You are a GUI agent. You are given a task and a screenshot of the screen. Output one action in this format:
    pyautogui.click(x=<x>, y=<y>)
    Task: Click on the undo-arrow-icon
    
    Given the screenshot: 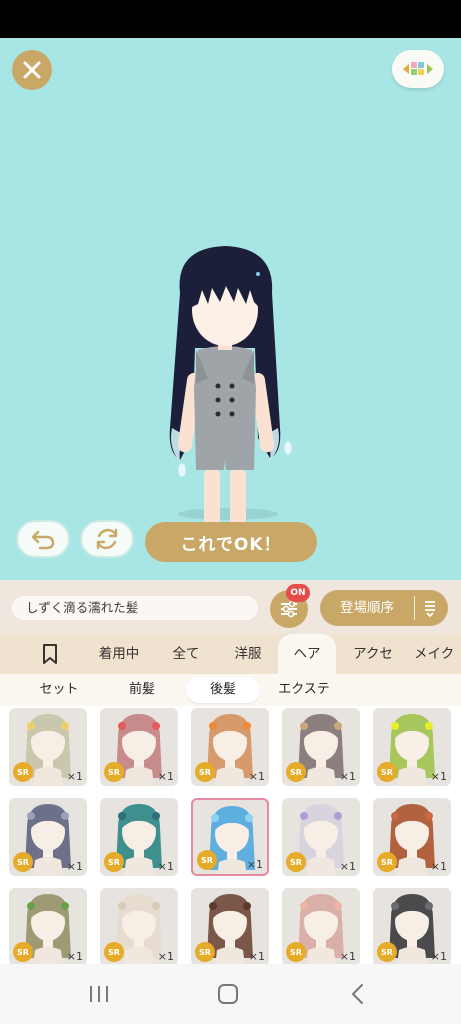 What is the action you would take?
    pyautogui.click(x=43, y=540)
    